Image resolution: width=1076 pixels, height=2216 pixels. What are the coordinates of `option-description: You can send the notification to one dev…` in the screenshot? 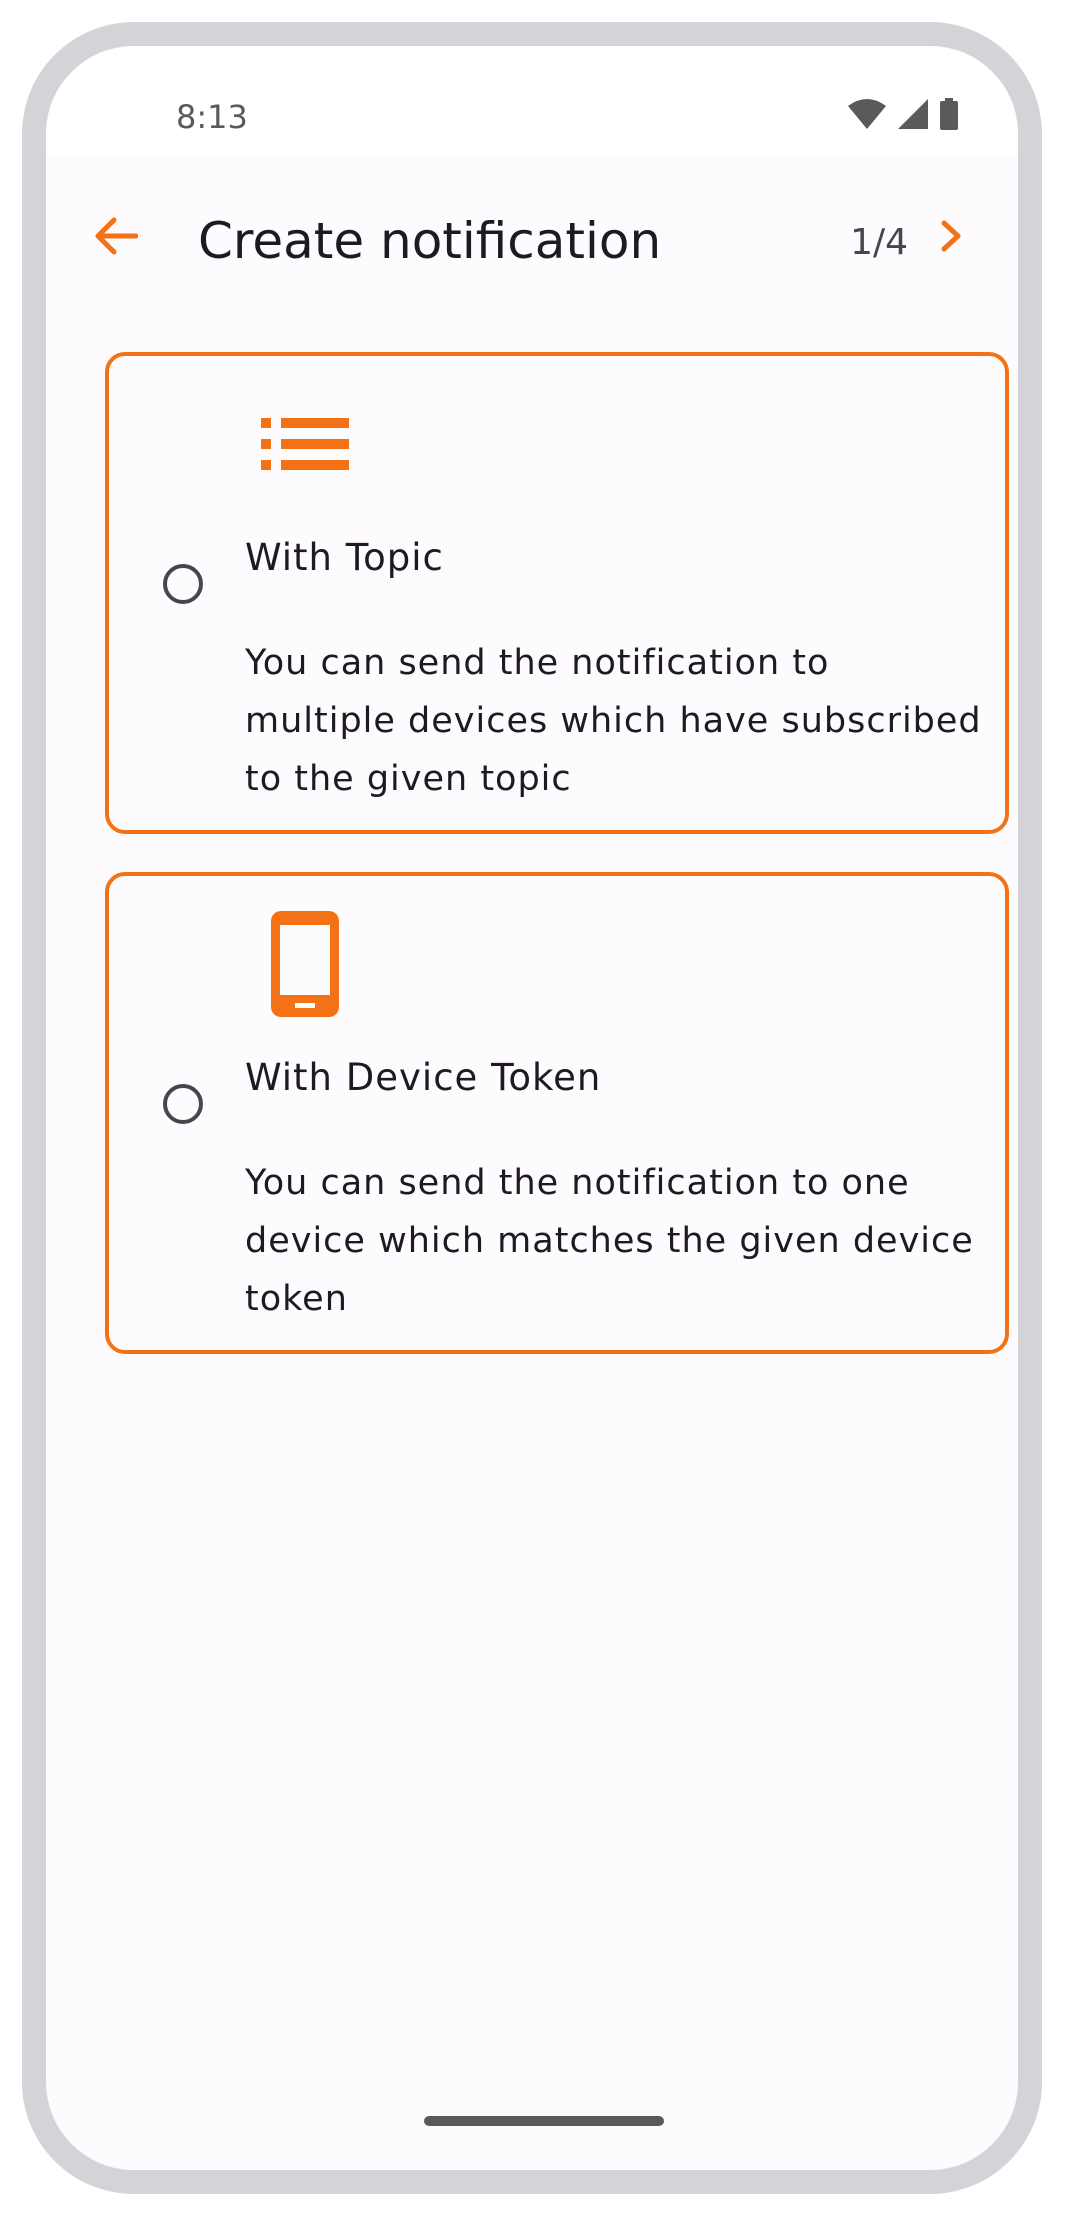 It's located at (609, 1241).